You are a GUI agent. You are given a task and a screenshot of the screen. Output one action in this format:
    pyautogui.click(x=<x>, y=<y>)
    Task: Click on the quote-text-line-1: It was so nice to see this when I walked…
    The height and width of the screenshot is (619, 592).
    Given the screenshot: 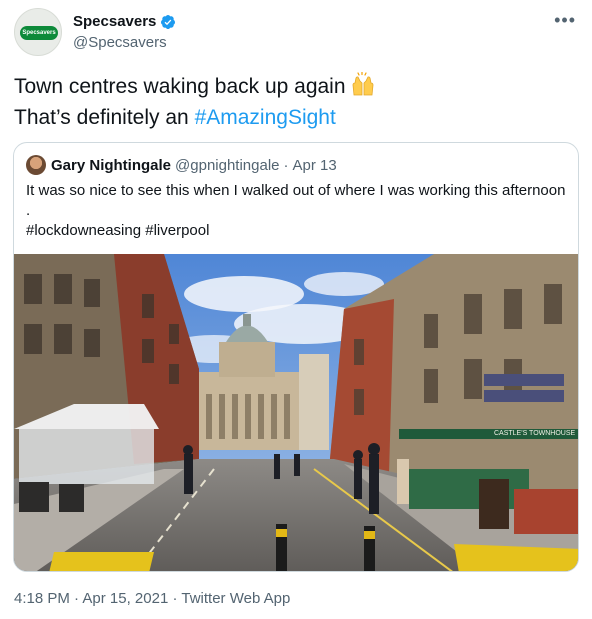 What is the action you would take?
    pyautogui.click(x=296, y=190)
    